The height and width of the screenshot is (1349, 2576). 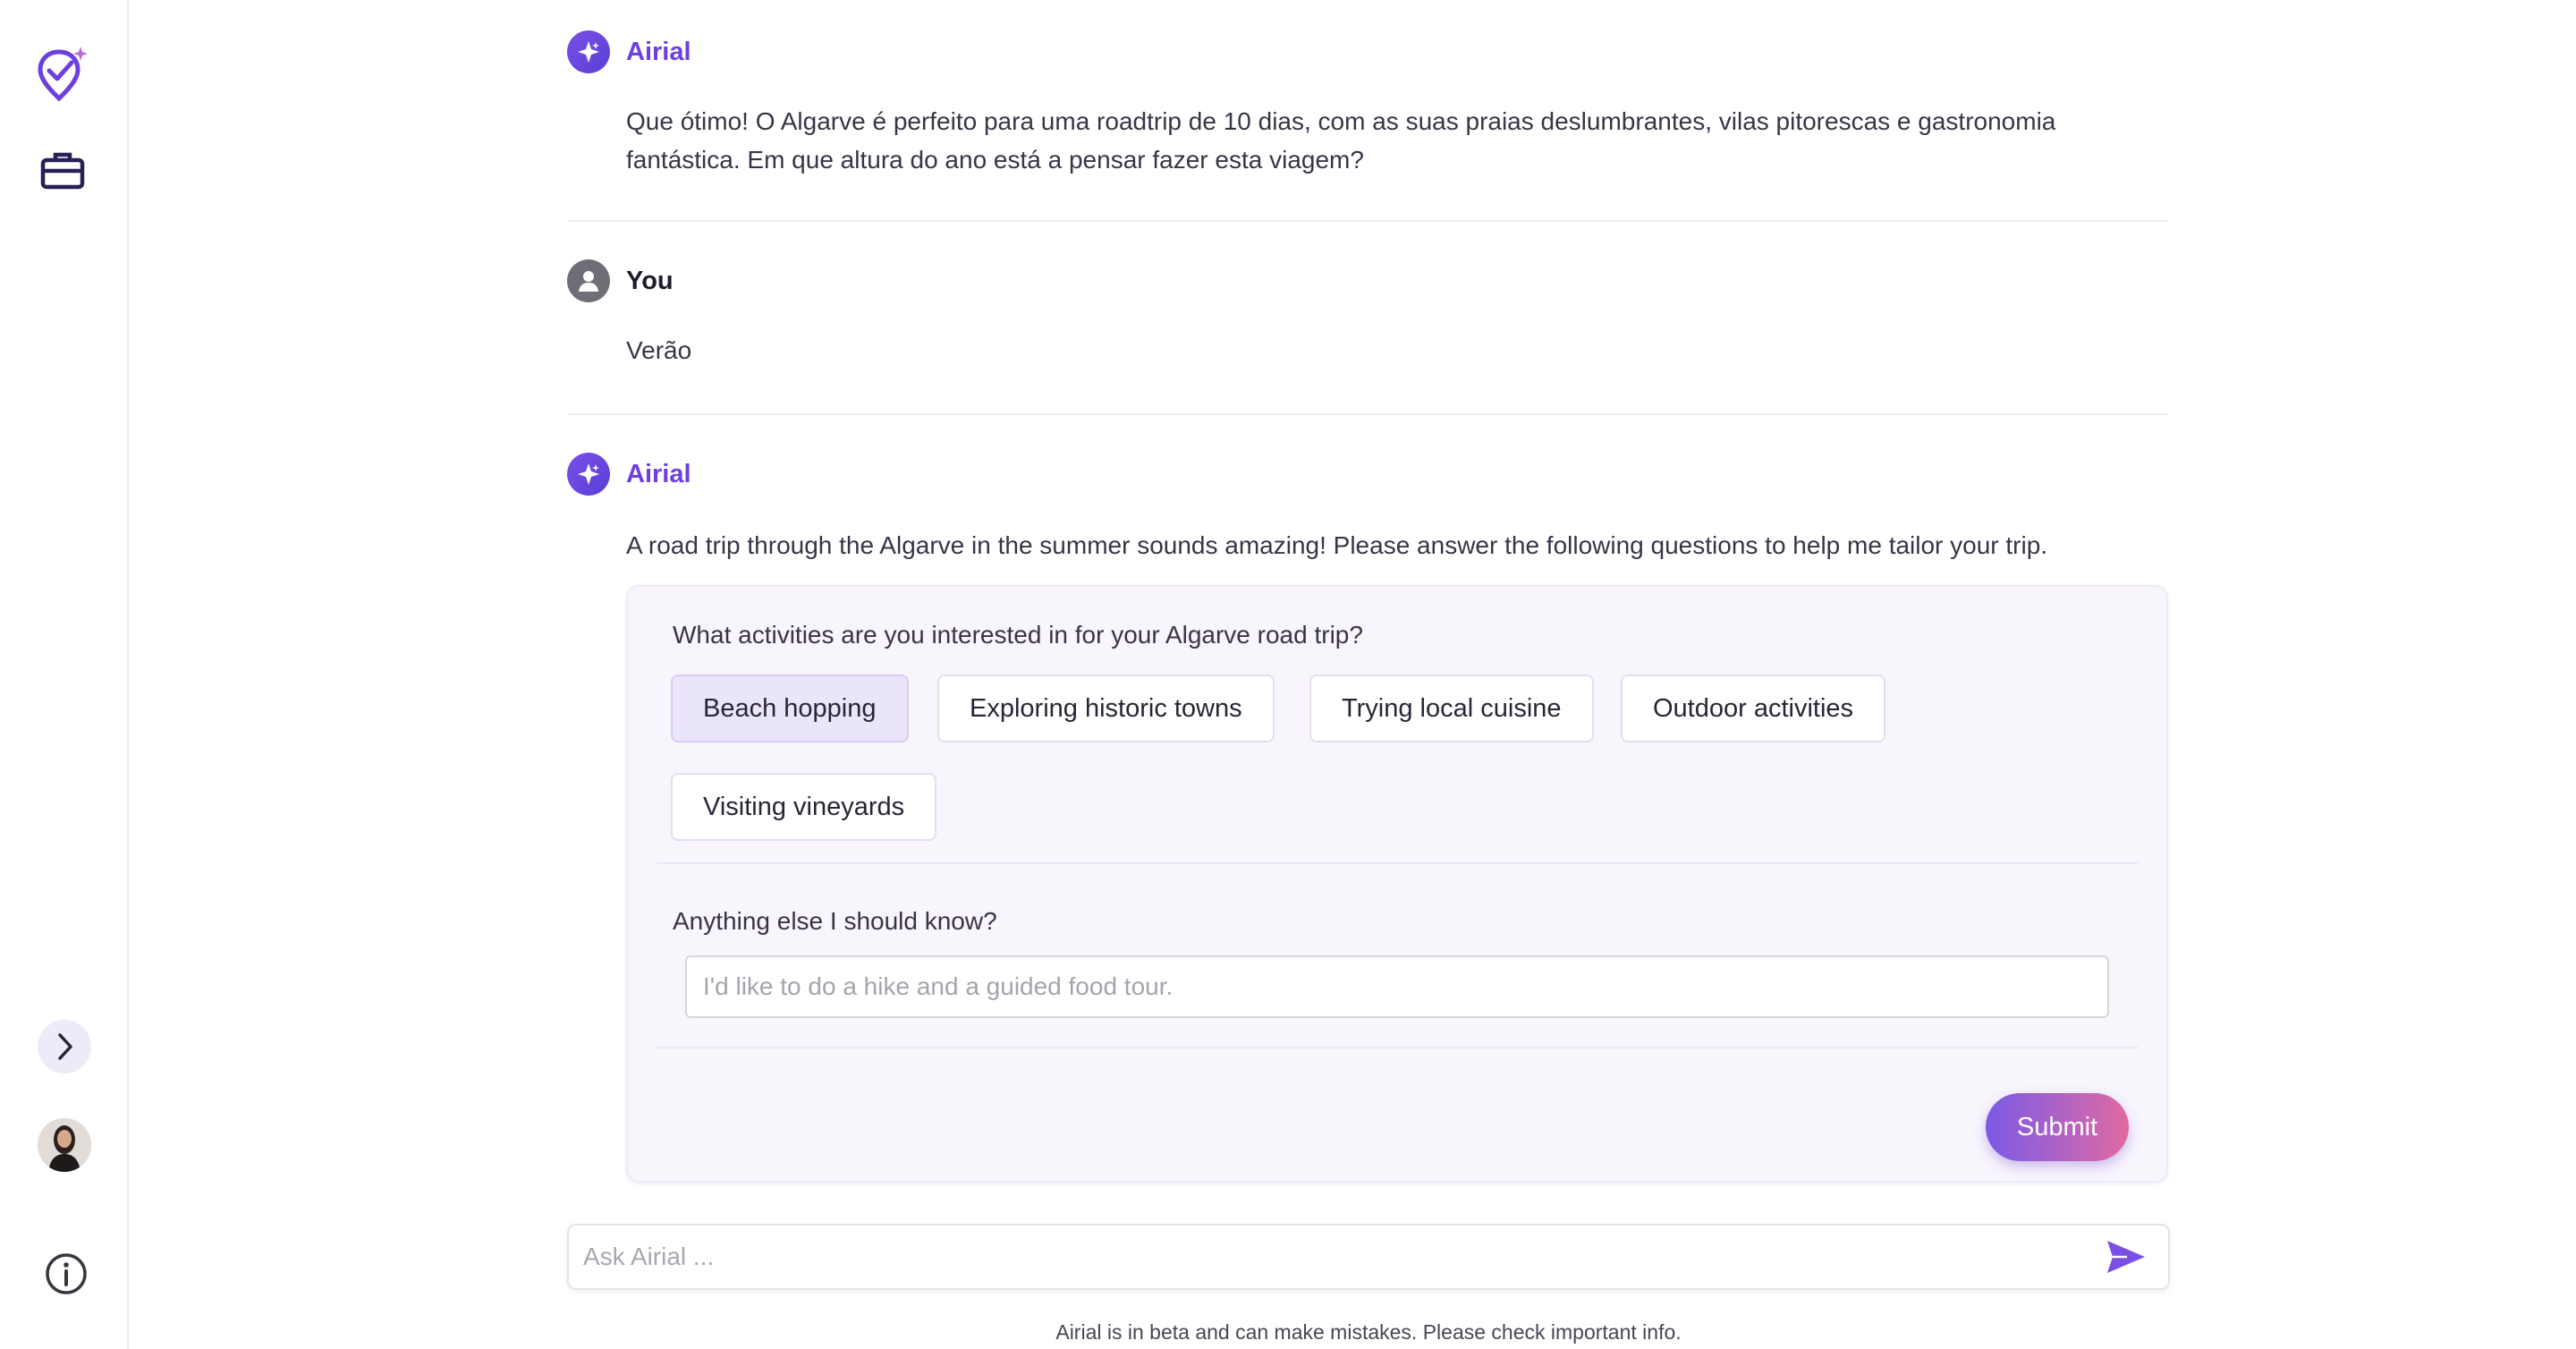 I want to click on option-beach-hopping: Beach hopping, so click(x=790, y=708).